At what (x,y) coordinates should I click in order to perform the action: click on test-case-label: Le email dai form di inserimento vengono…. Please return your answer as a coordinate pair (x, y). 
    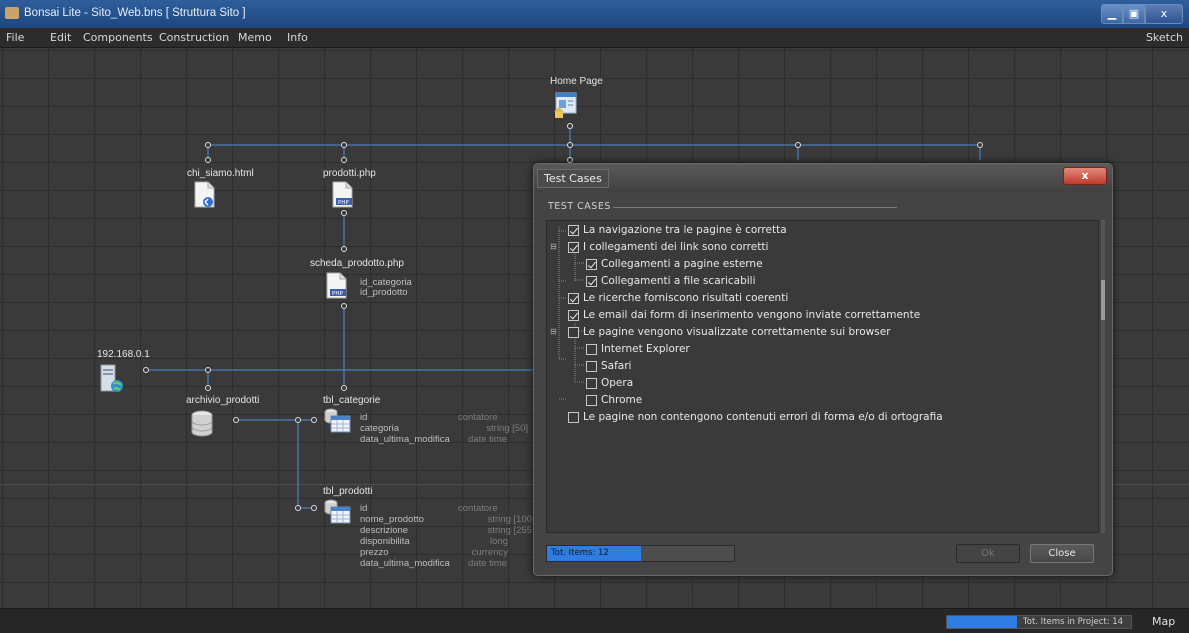
    Looking at the image, I should click on (752, 315).